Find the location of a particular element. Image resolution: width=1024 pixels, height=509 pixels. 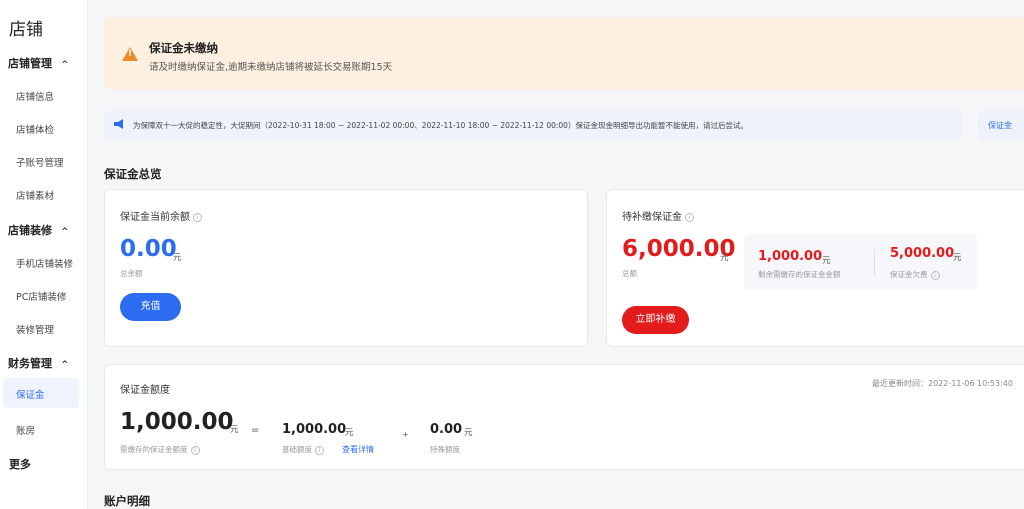

recharge-button: 充值 is located at coordinates (150, 307).